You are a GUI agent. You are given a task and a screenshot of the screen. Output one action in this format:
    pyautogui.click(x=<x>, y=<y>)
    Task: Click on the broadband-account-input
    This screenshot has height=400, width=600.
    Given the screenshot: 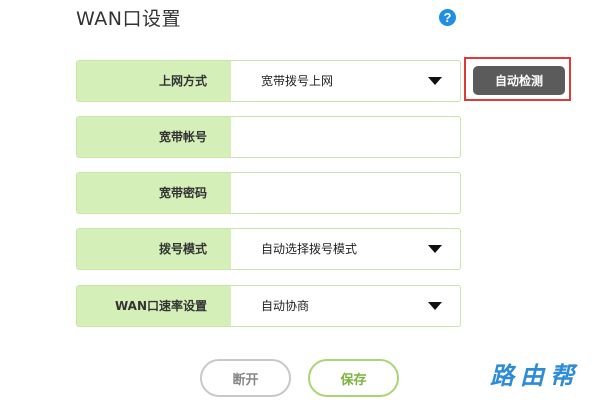 What is the action you would take?
    pyautogui.click(x=345, y=137)
    